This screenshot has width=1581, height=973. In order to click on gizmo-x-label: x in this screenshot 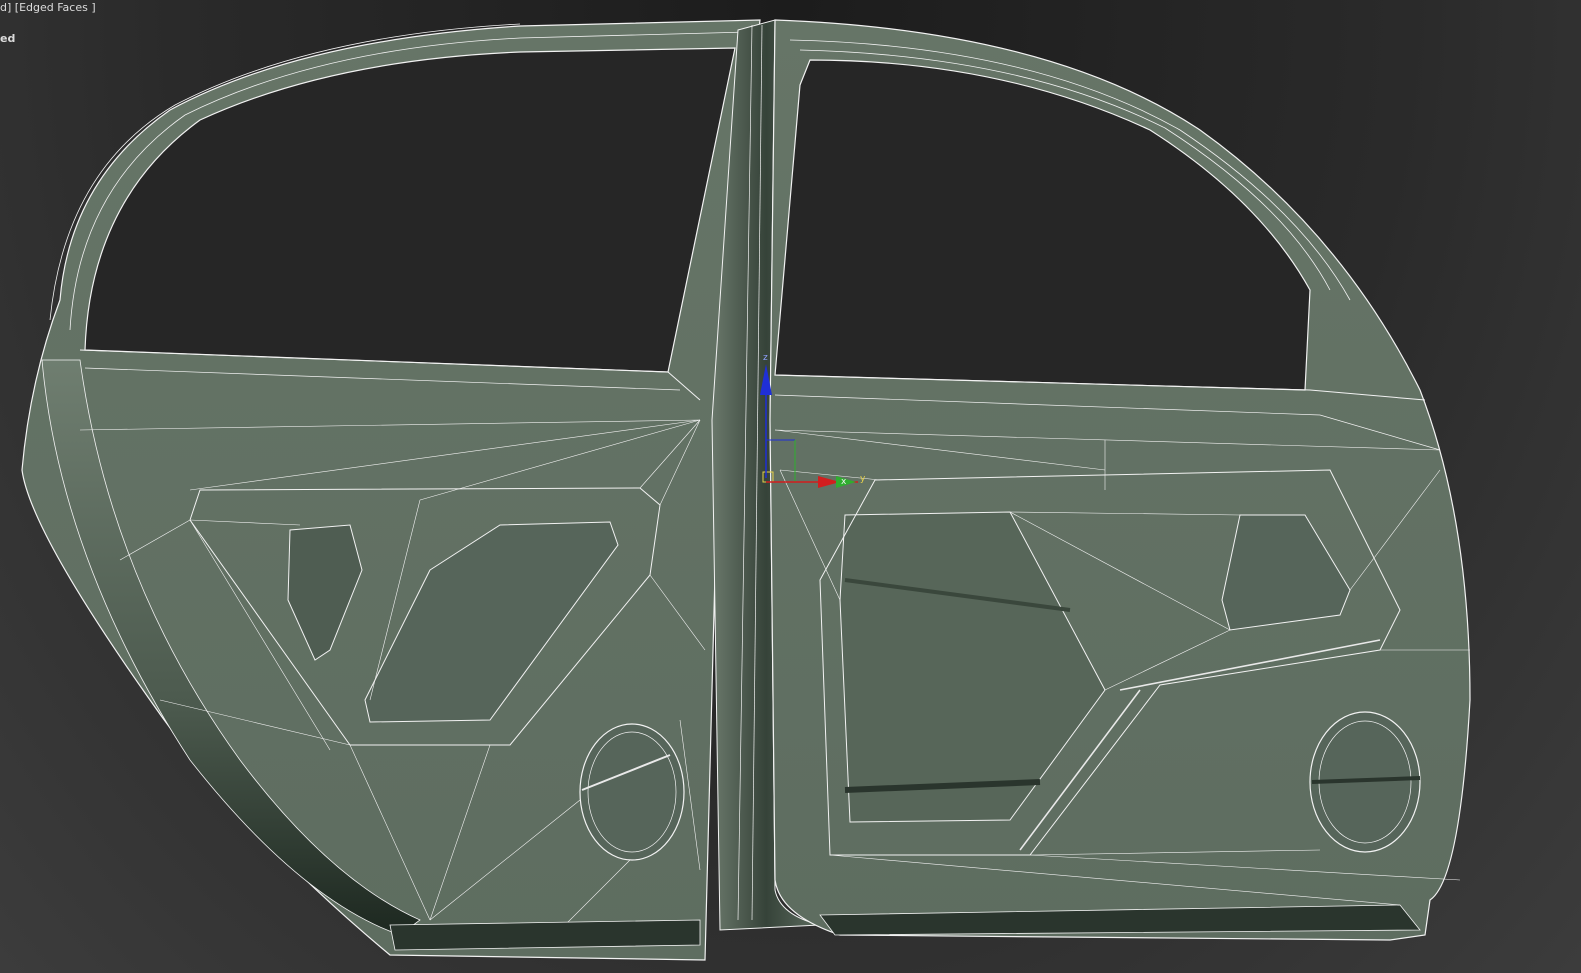, I will do `click(844, 482)`.